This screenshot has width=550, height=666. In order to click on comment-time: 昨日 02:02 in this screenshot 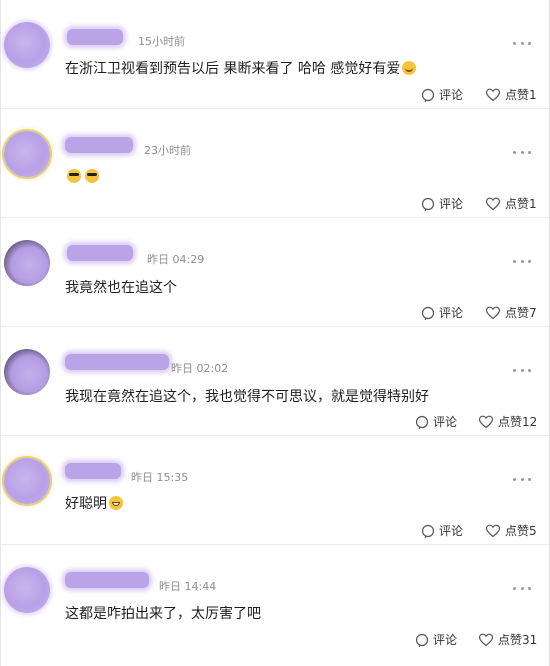, I will do `click(200, 368)`.